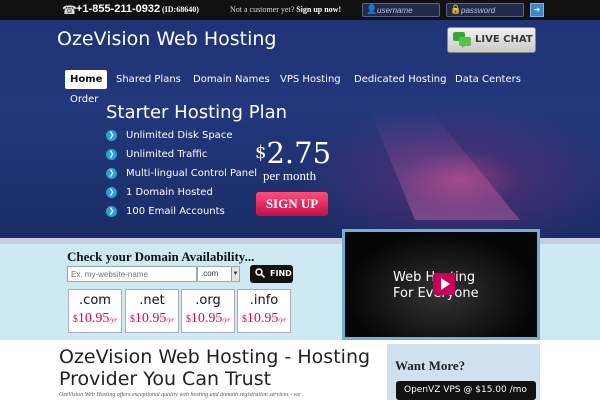 The height and width of the screenshot is (400, 600). I want to click on tld-price-org: .org $10.95/yr, so click(208, 311).